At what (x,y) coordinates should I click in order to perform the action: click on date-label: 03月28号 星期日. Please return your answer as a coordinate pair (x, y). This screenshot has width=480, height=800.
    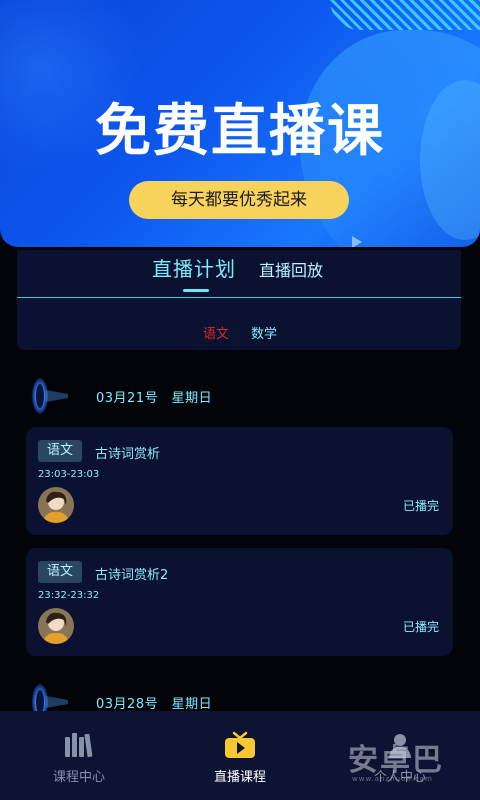
    Looking at the image, I should click on (154, 704).